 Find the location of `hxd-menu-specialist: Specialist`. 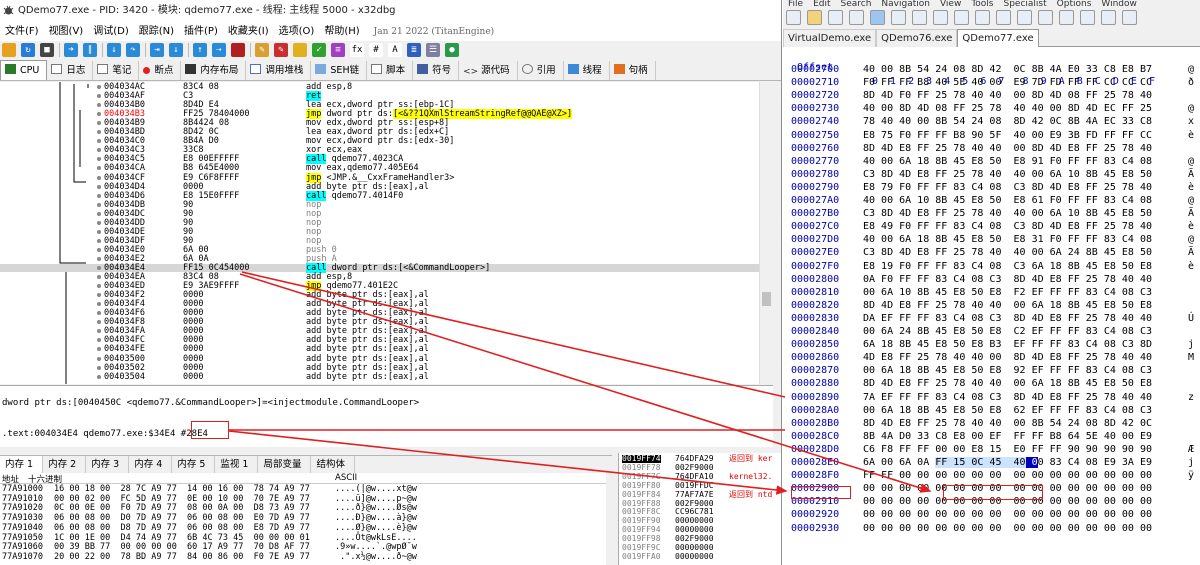

hxd-menu-specialist: Specialist is located at coordinates (1025, 4).